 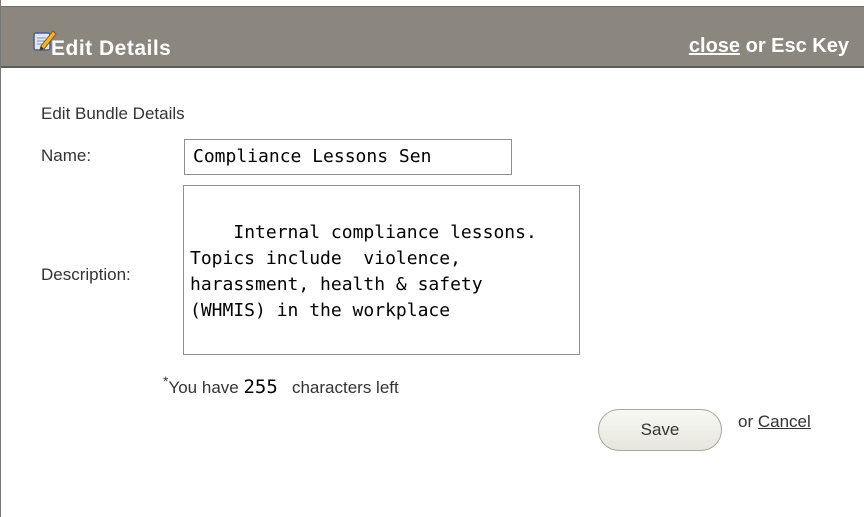 I want to click on chars-left-count: 255, so click(x=260, y=387).